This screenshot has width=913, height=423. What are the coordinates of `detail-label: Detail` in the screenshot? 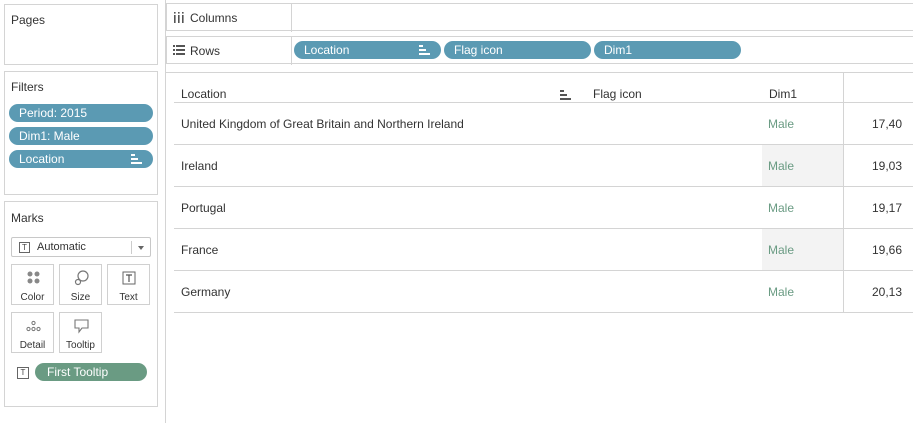 It's located at (32, 345).